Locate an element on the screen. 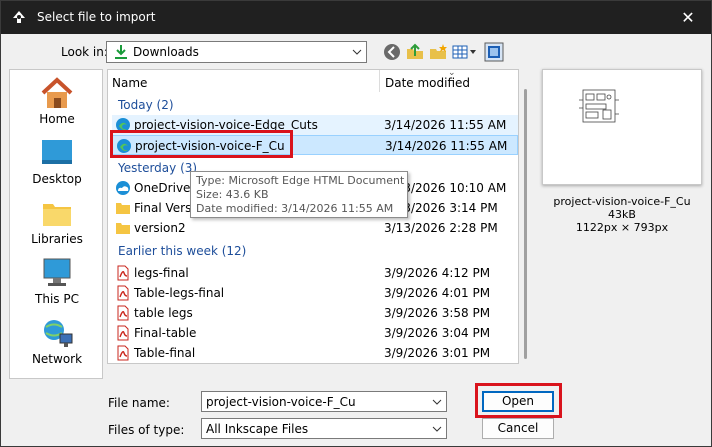 This screenshot has height=447, width=712. preview-file-size: 43kB is located at coordinates (622, 214).